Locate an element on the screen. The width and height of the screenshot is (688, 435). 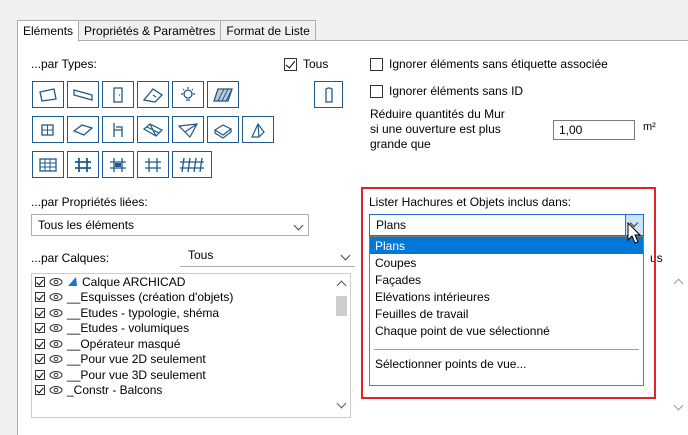
rail-icon is located at coordinates (83, 164).